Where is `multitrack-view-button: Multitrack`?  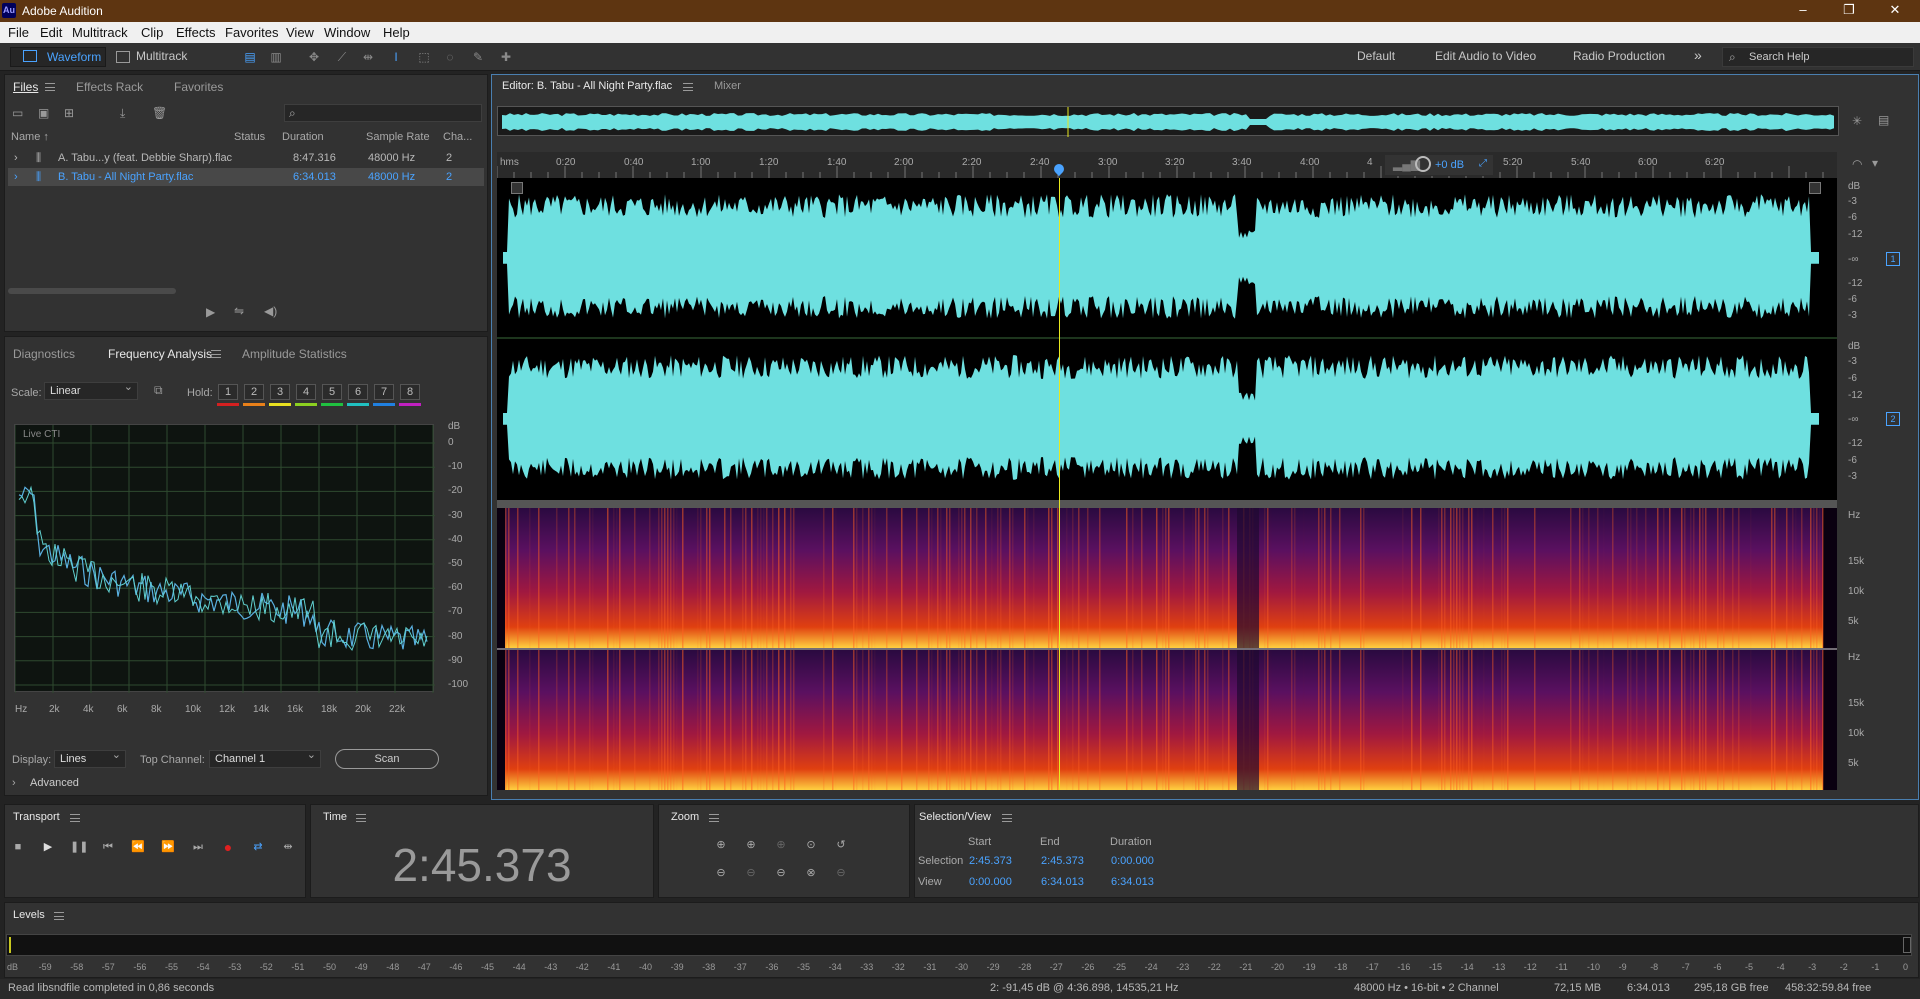 multitrack-view-button: Multitrack is located at coordinates (154, 57).